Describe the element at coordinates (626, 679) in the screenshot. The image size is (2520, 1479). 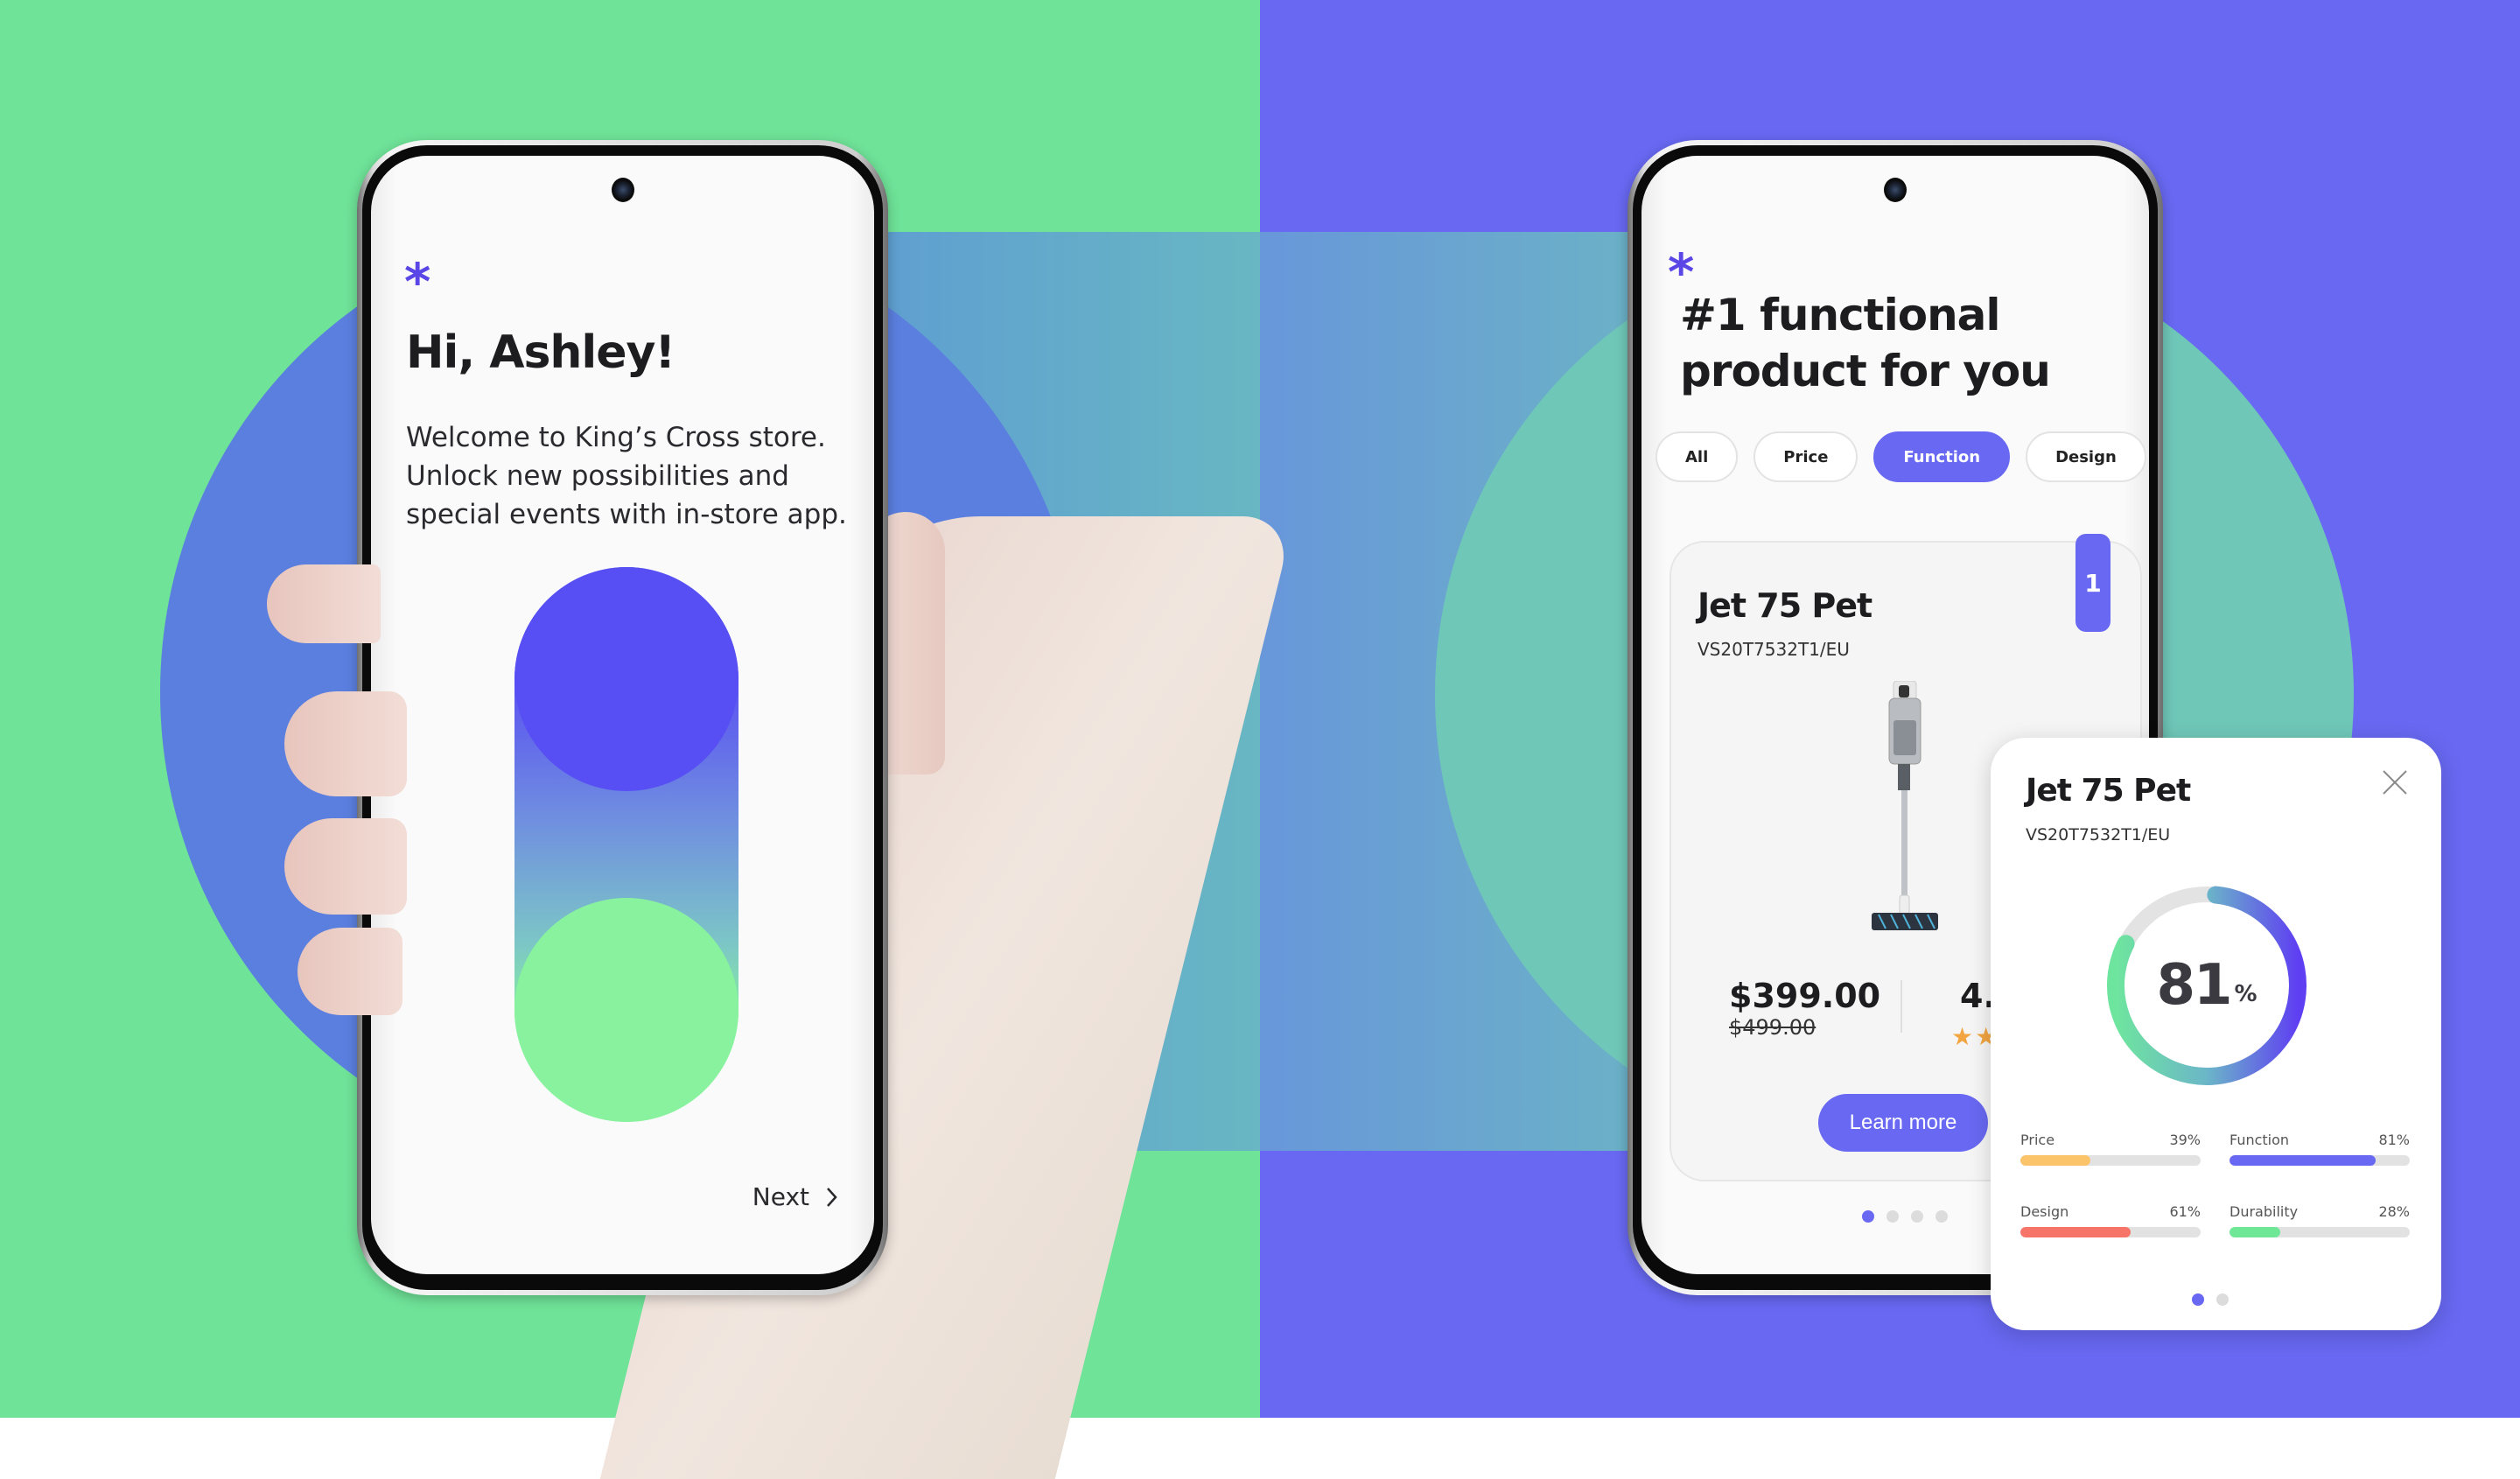
I see `pill-top-circle` at that location.